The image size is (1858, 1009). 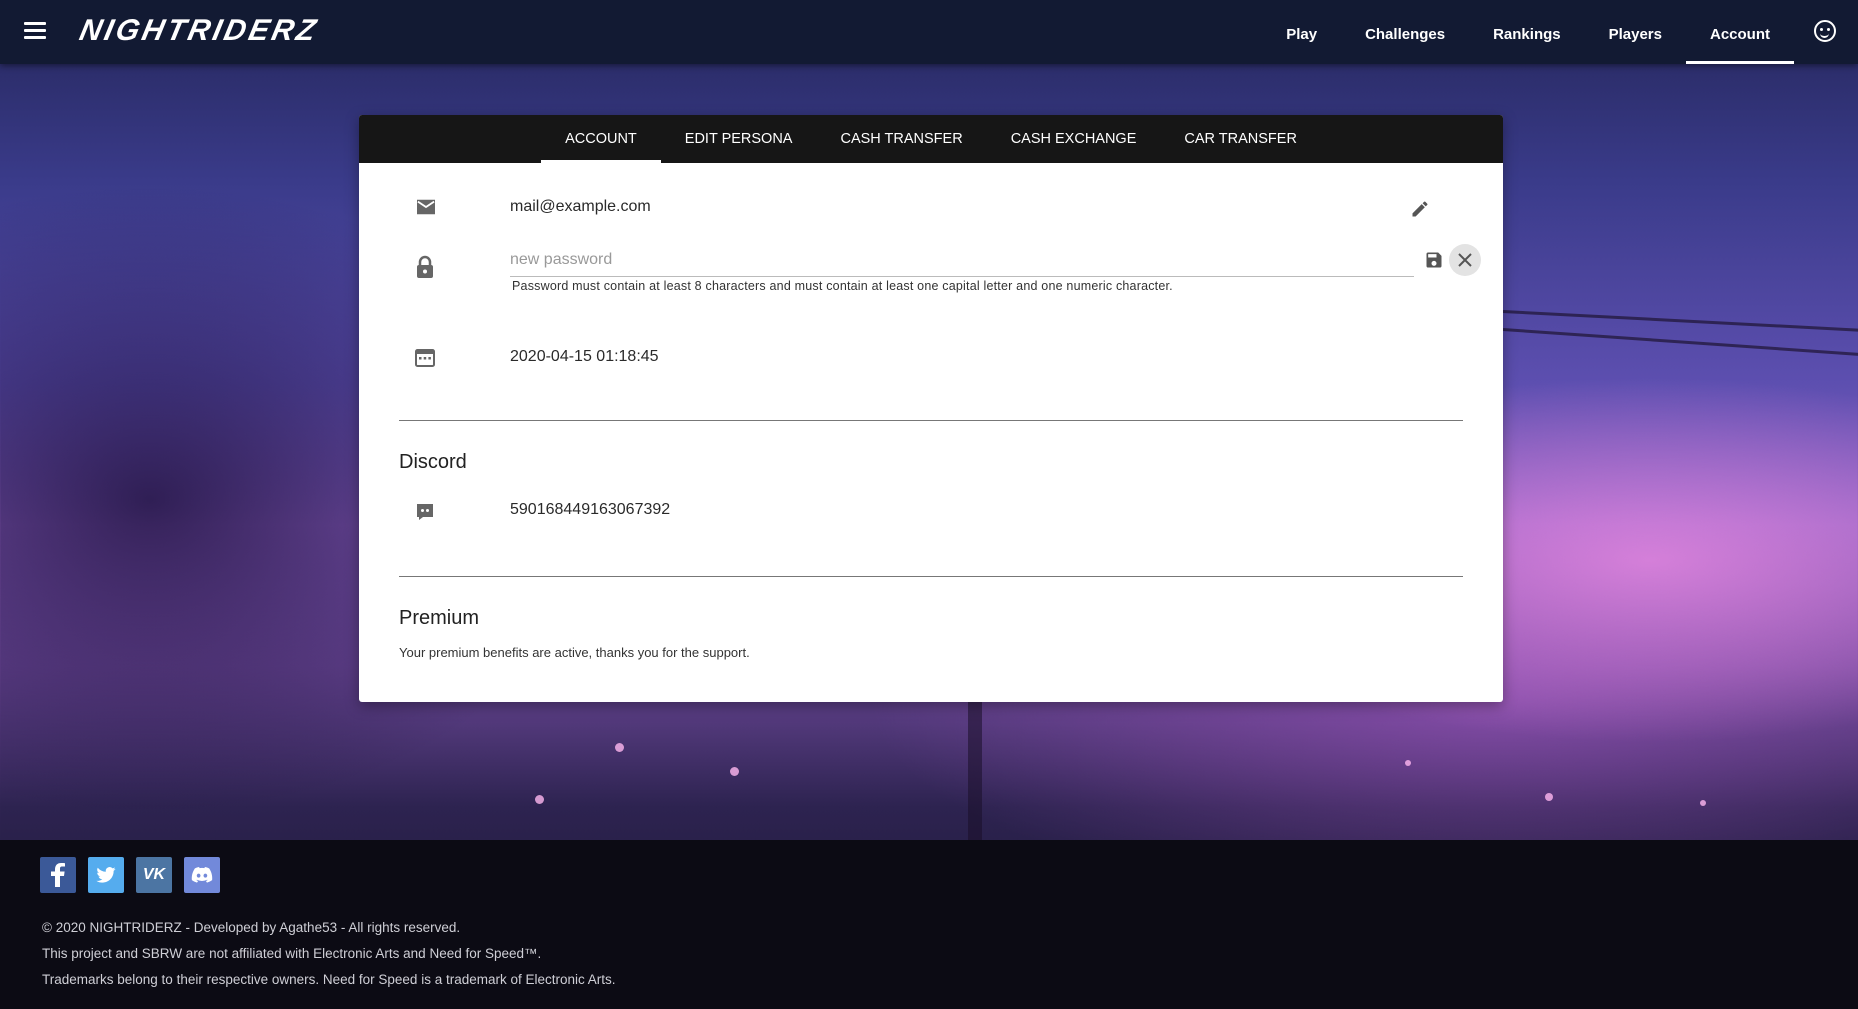 I want to click on vk-icon: VK, so click(x=154, y=875).